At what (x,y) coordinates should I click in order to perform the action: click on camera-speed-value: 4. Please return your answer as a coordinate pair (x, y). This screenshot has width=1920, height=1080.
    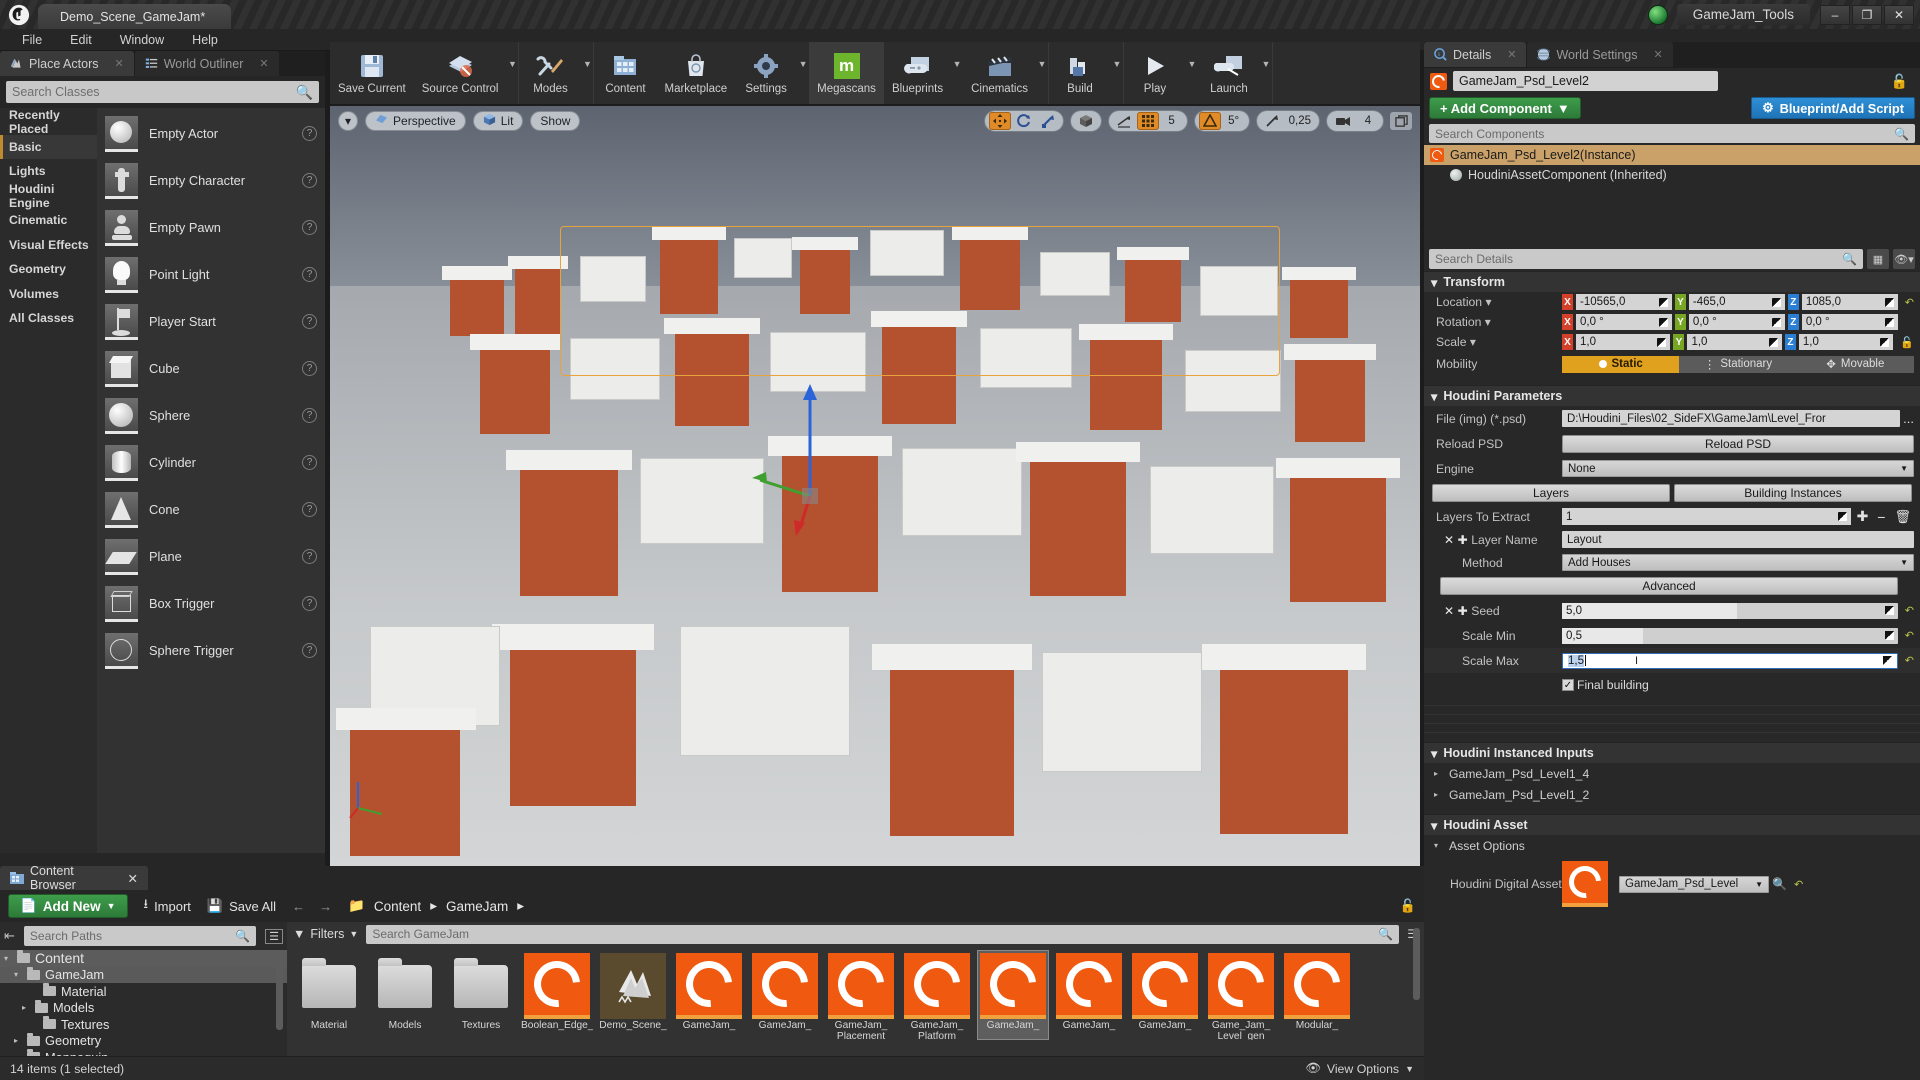
    Looking at the image, I should click on (1368, 121).